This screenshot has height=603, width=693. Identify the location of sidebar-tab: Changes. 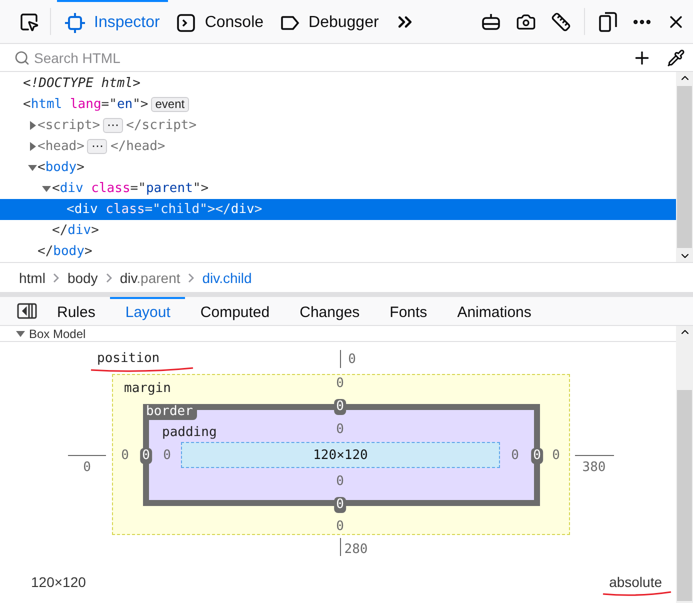
(329, 311).